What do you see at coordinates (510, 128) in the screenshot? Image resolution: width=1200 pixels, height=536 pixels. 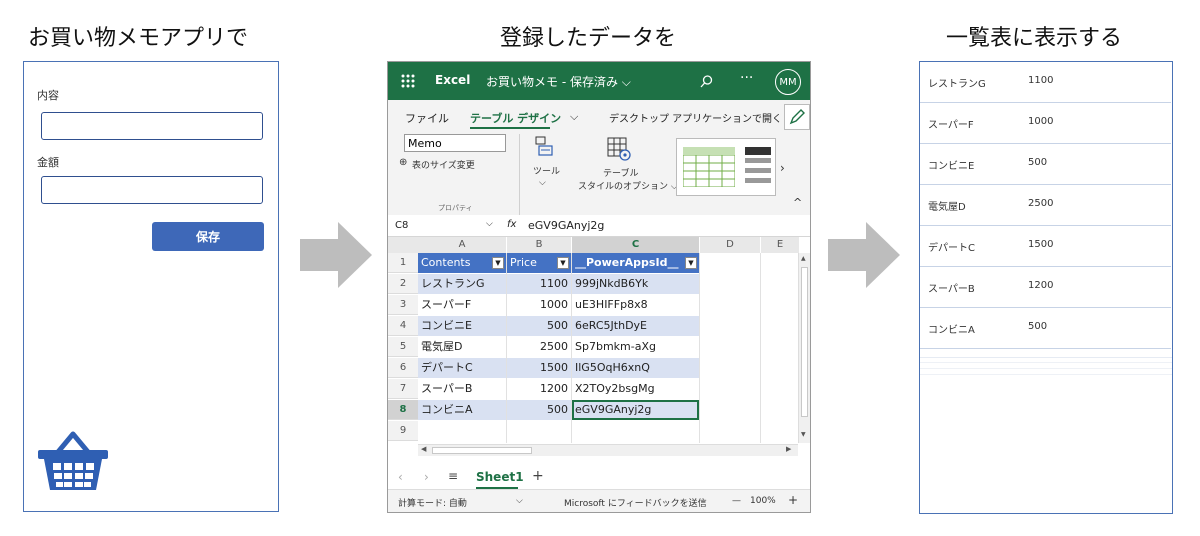 I see `active-tab-underline` at bounding box center [510, 128].